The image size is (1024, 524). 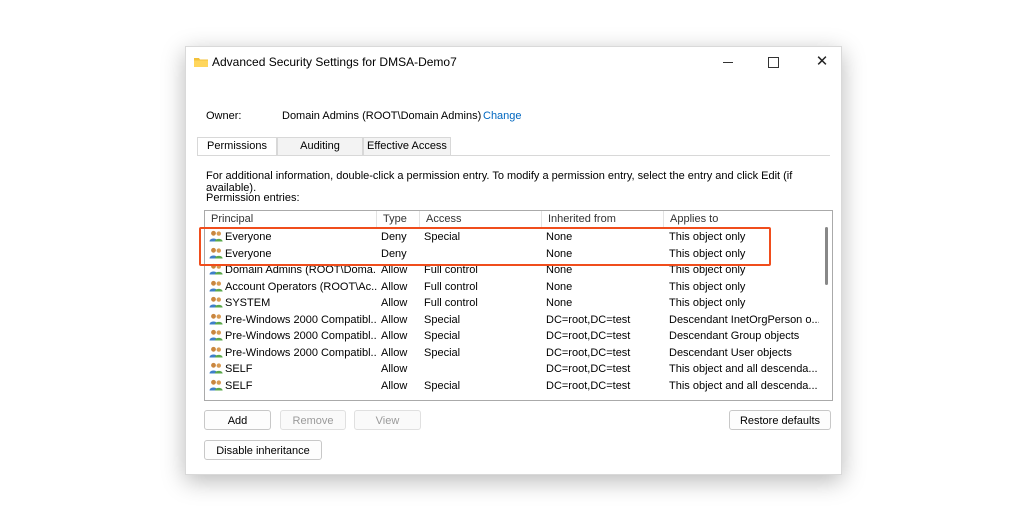 What do you see at coordinates (741, 219) in the screenshot?
I see `column-header-applies-to: Applies to` at bounding box center [741, 219].